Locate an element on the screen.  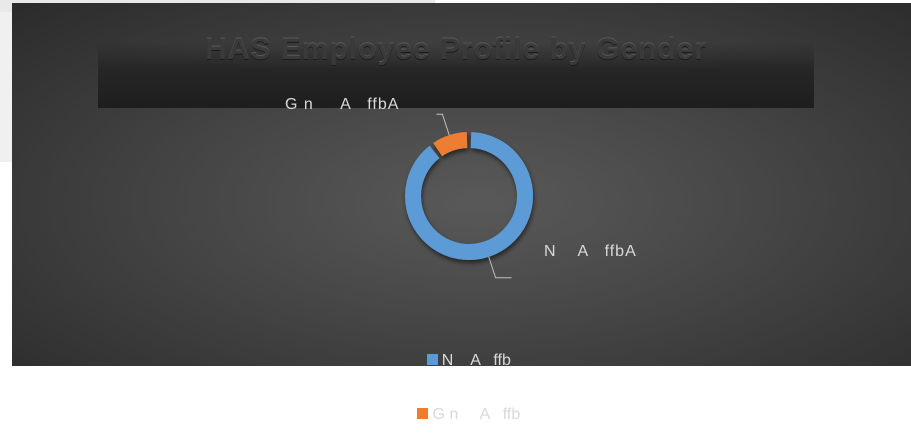
legend-swatch-male is located at coordinates (432, 360).